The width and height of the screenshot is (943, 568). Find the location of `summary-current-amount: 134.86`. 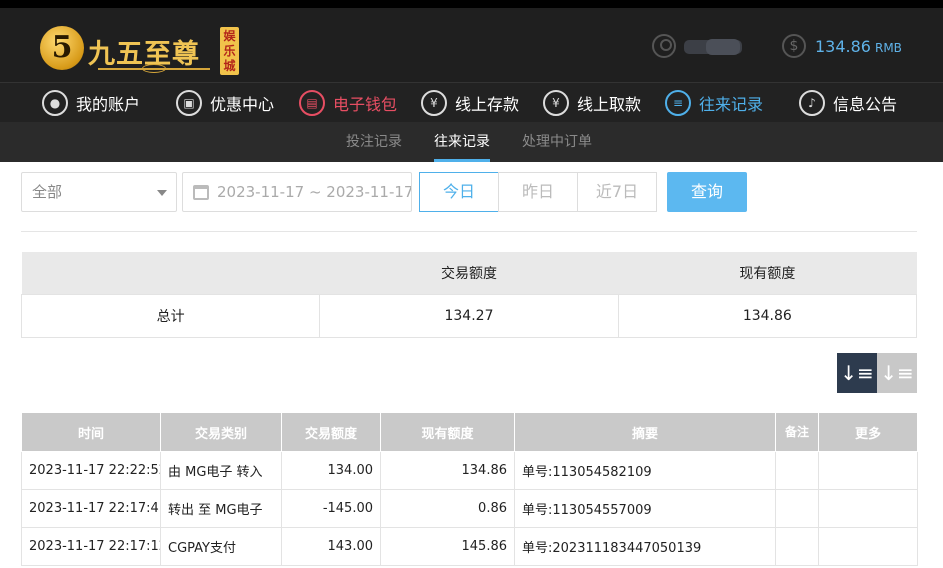

summary-current-amount: 134.86 is located at coordinates (767, 315).